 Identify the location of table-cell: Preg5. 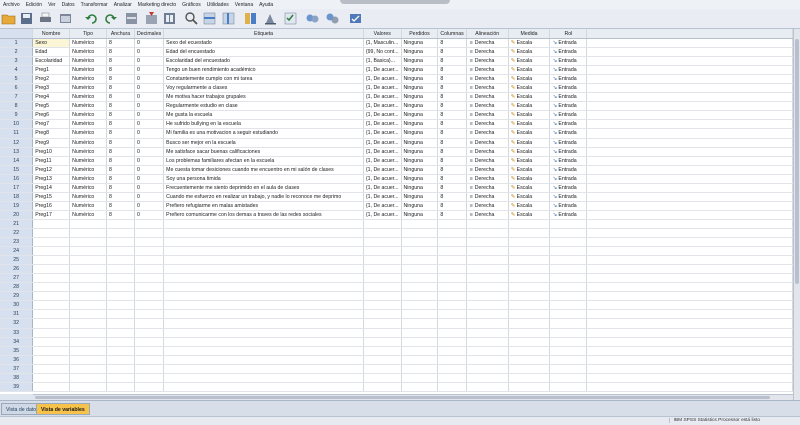
(51, 106).